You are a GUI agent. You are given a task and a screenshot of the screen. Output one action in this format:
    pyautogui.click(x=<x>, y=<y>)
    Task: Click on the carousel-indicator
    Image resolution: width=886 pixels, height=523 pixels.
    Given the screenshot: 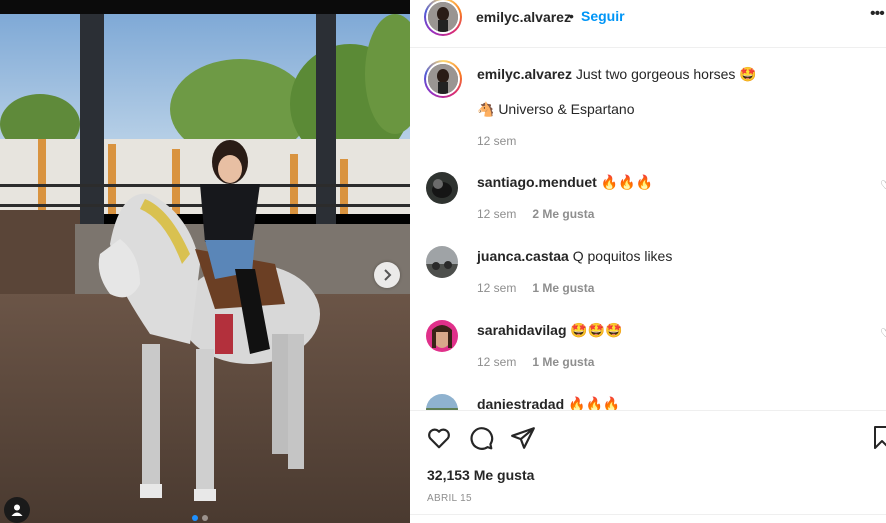 What is the action you would take?
    pyautogui.click(x=200, y=518)
    